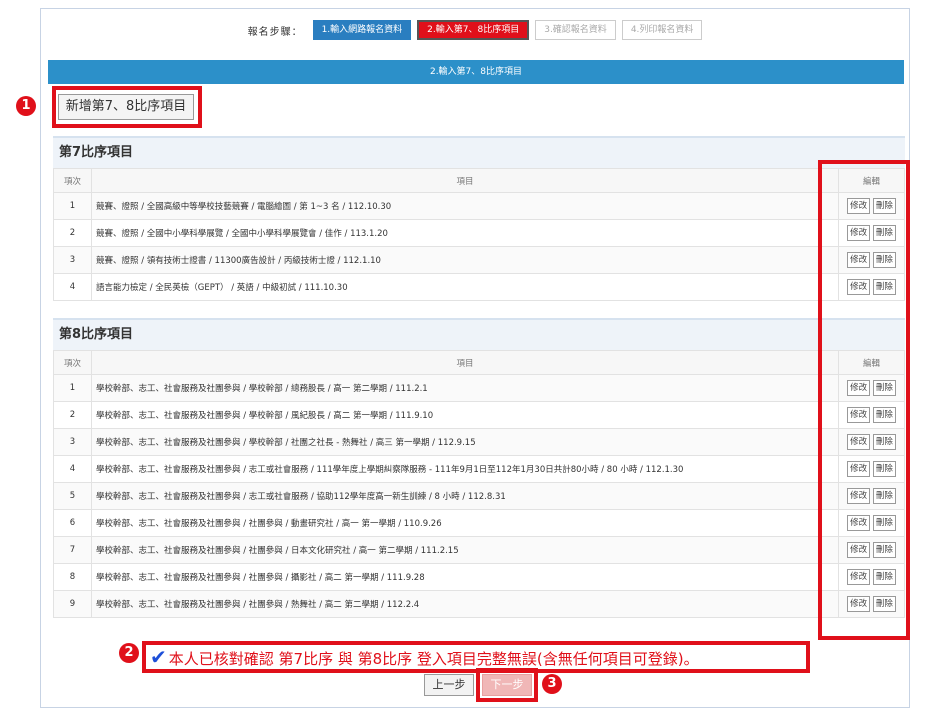  Describe the element at coordinates (449, 685) in the screenshot. I see `prev-step-button: 上一步` at that location.